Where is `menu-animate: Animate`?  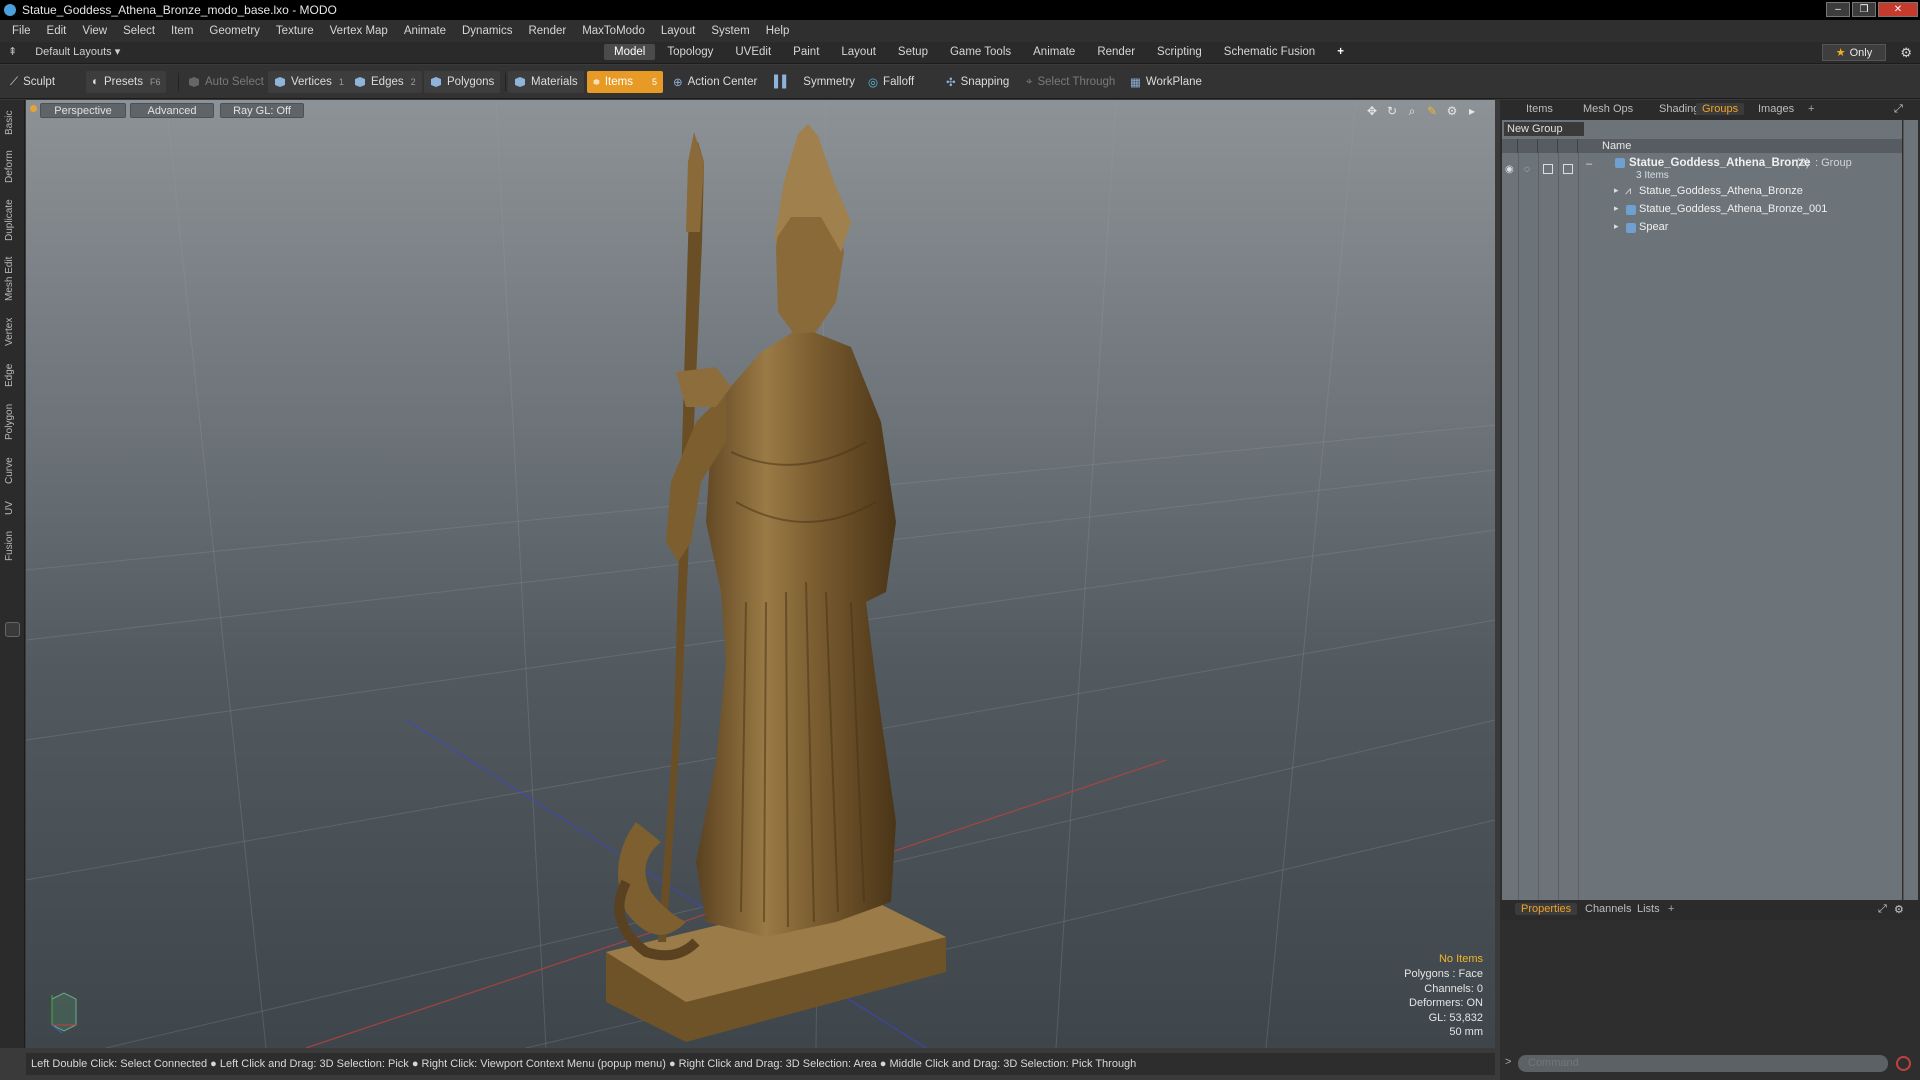
menu-animate: Animate is located at coordinates (425, 31).